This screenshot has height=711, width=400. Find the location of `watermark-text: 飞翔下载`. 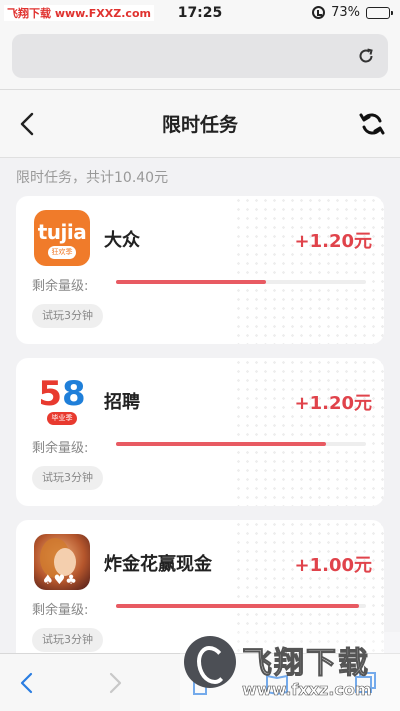

watermark-text: 飞翔下载 is located at coordinates (306, 664).